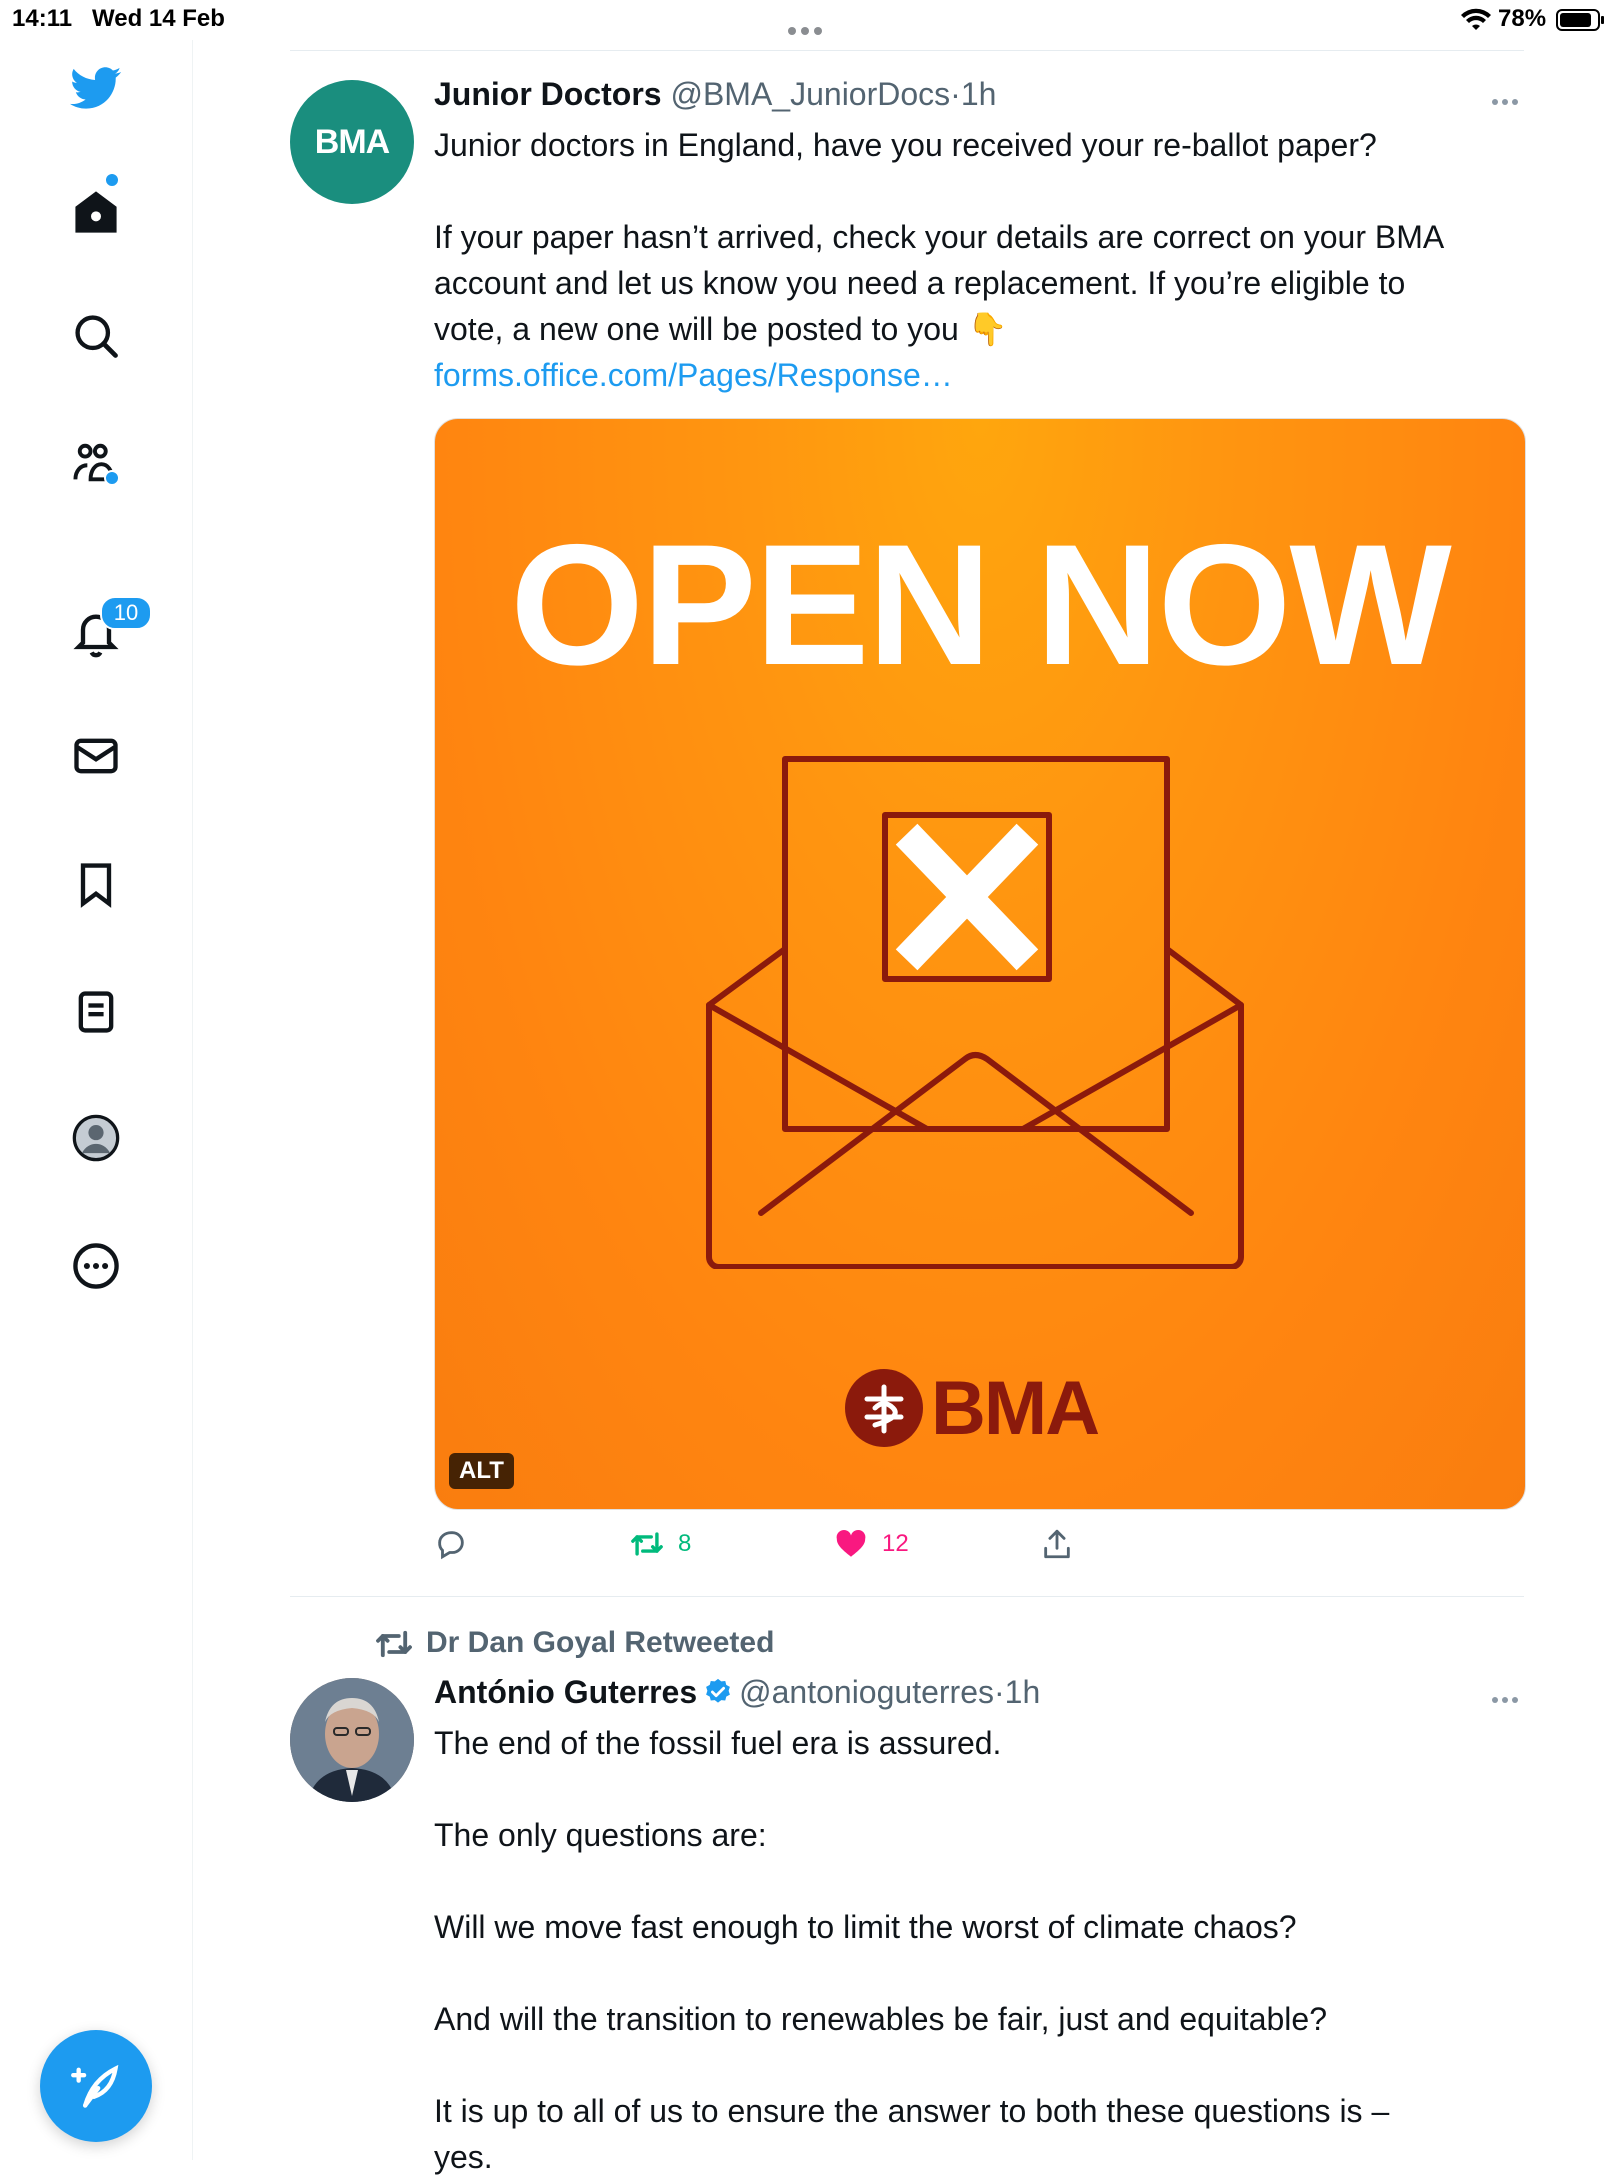 This screenshot has height=2180, width=1620. I want to click on bma-logo-mark-icon, so click(884, 1408).